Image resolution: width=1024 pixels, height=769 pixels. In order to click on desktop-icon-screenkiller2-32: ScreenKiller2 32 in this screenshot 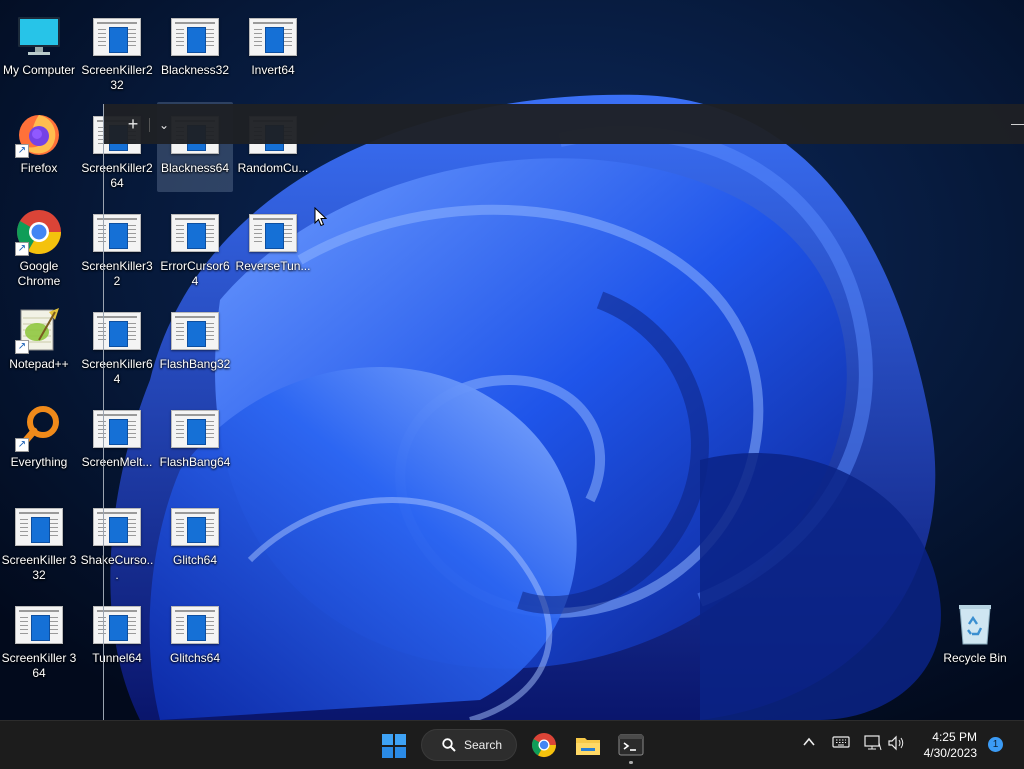, I will do `click(117, 49)`.